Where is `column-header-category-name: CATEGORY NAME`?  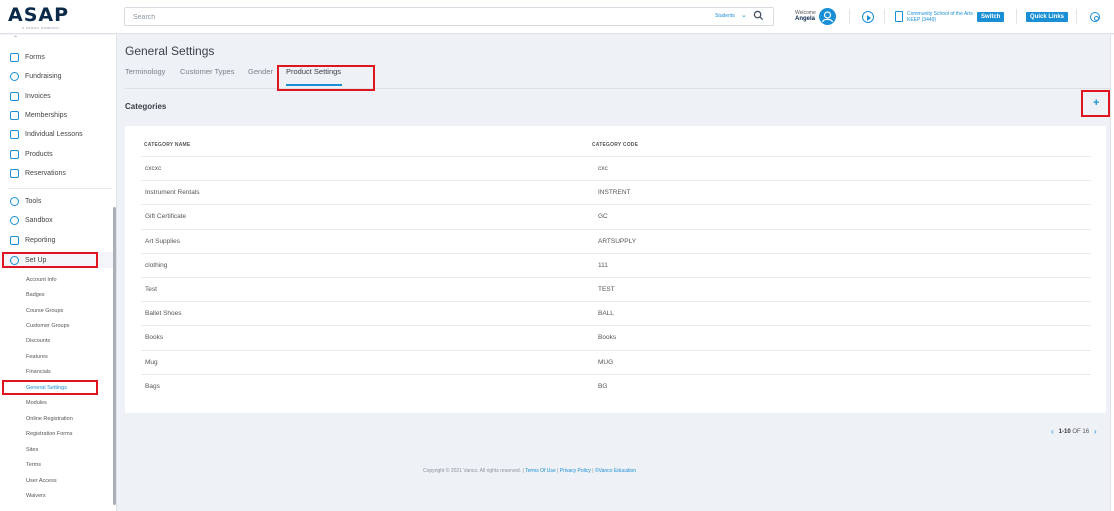
column-header-category-name: CATEGORY NAME is located at coordinates (167, 145).